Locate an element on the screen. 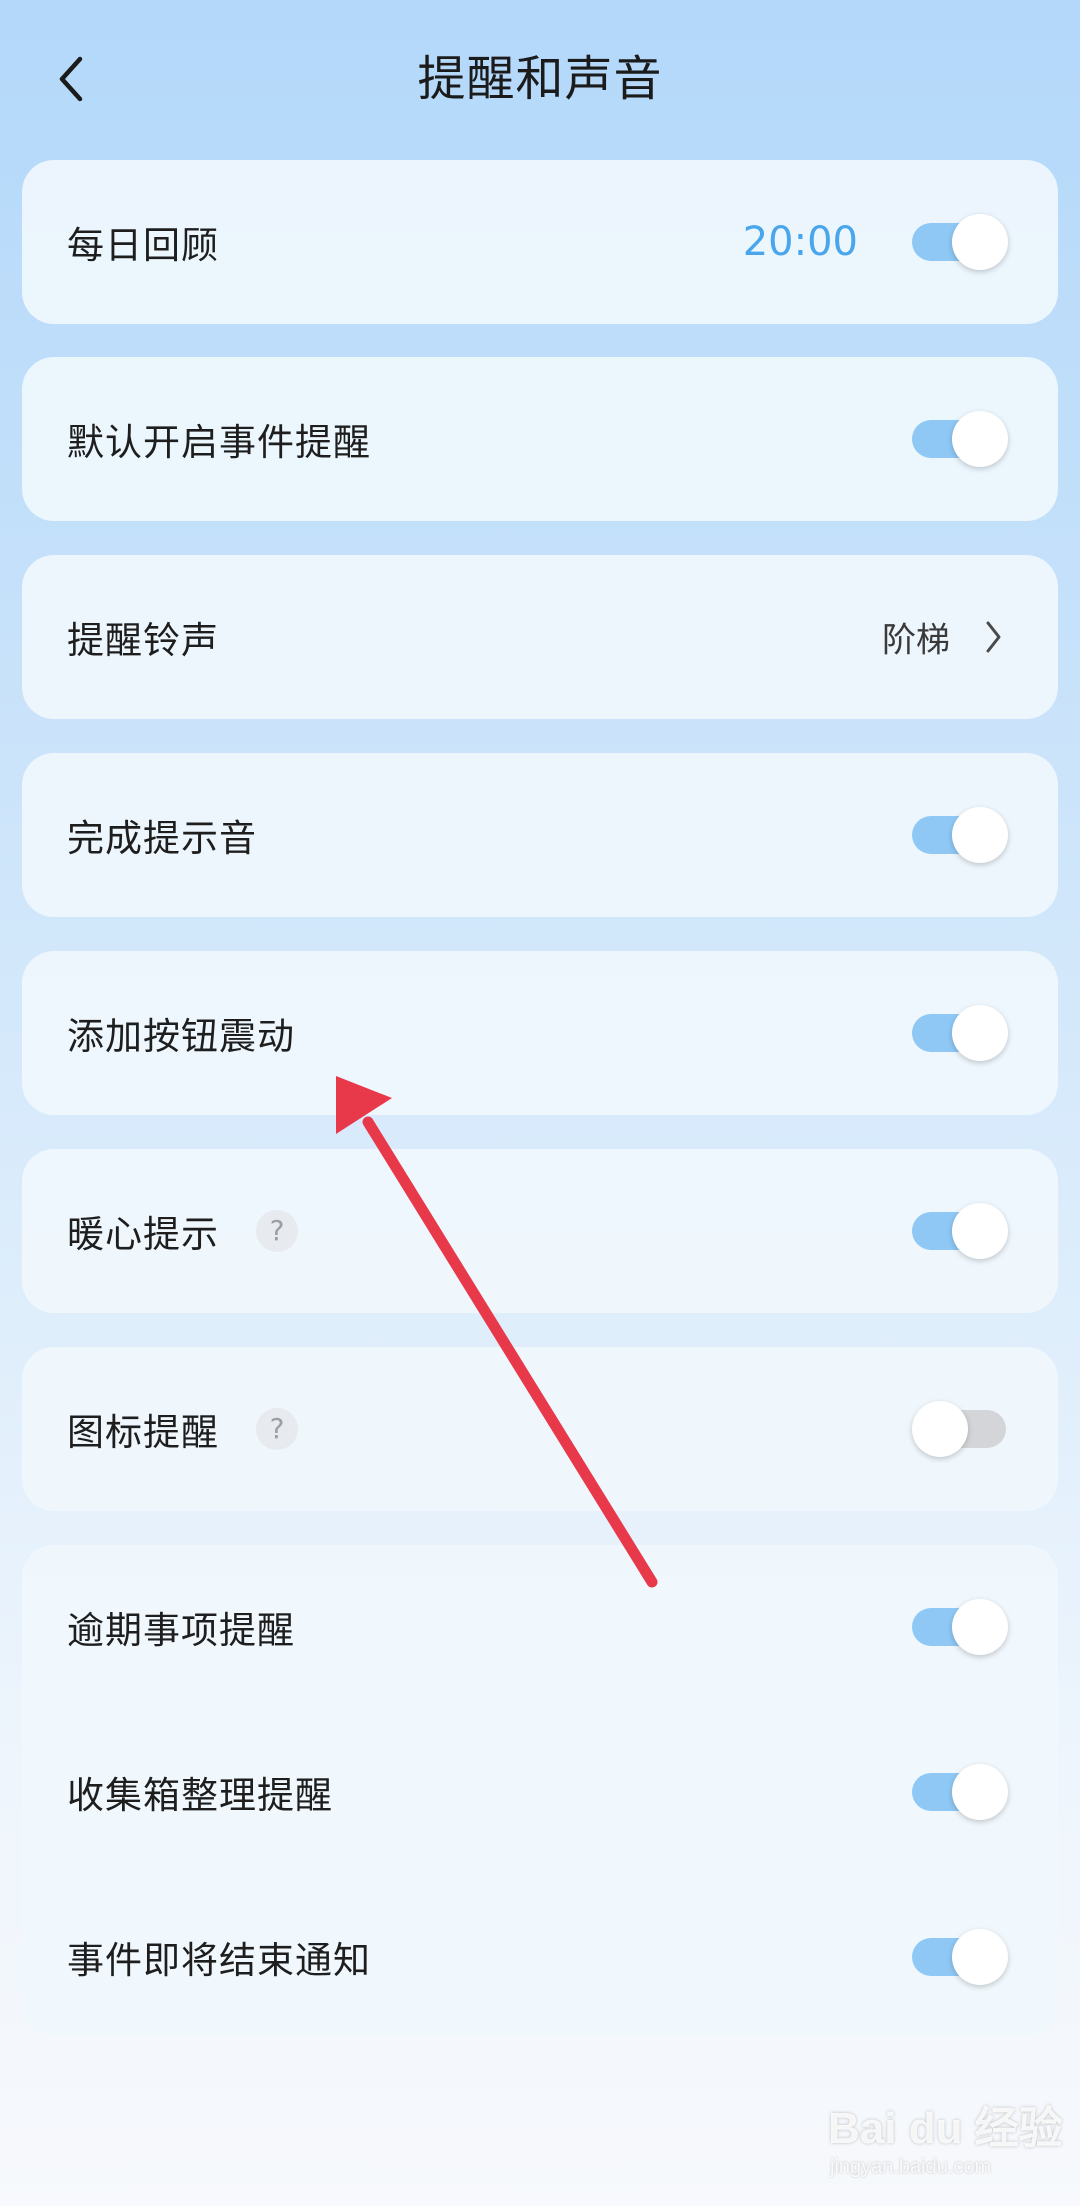 Image resolution: width=1080 pixels, height=2206 pixels. completion-sound-label: 完成提示音 is located at coordinates (162, 838).